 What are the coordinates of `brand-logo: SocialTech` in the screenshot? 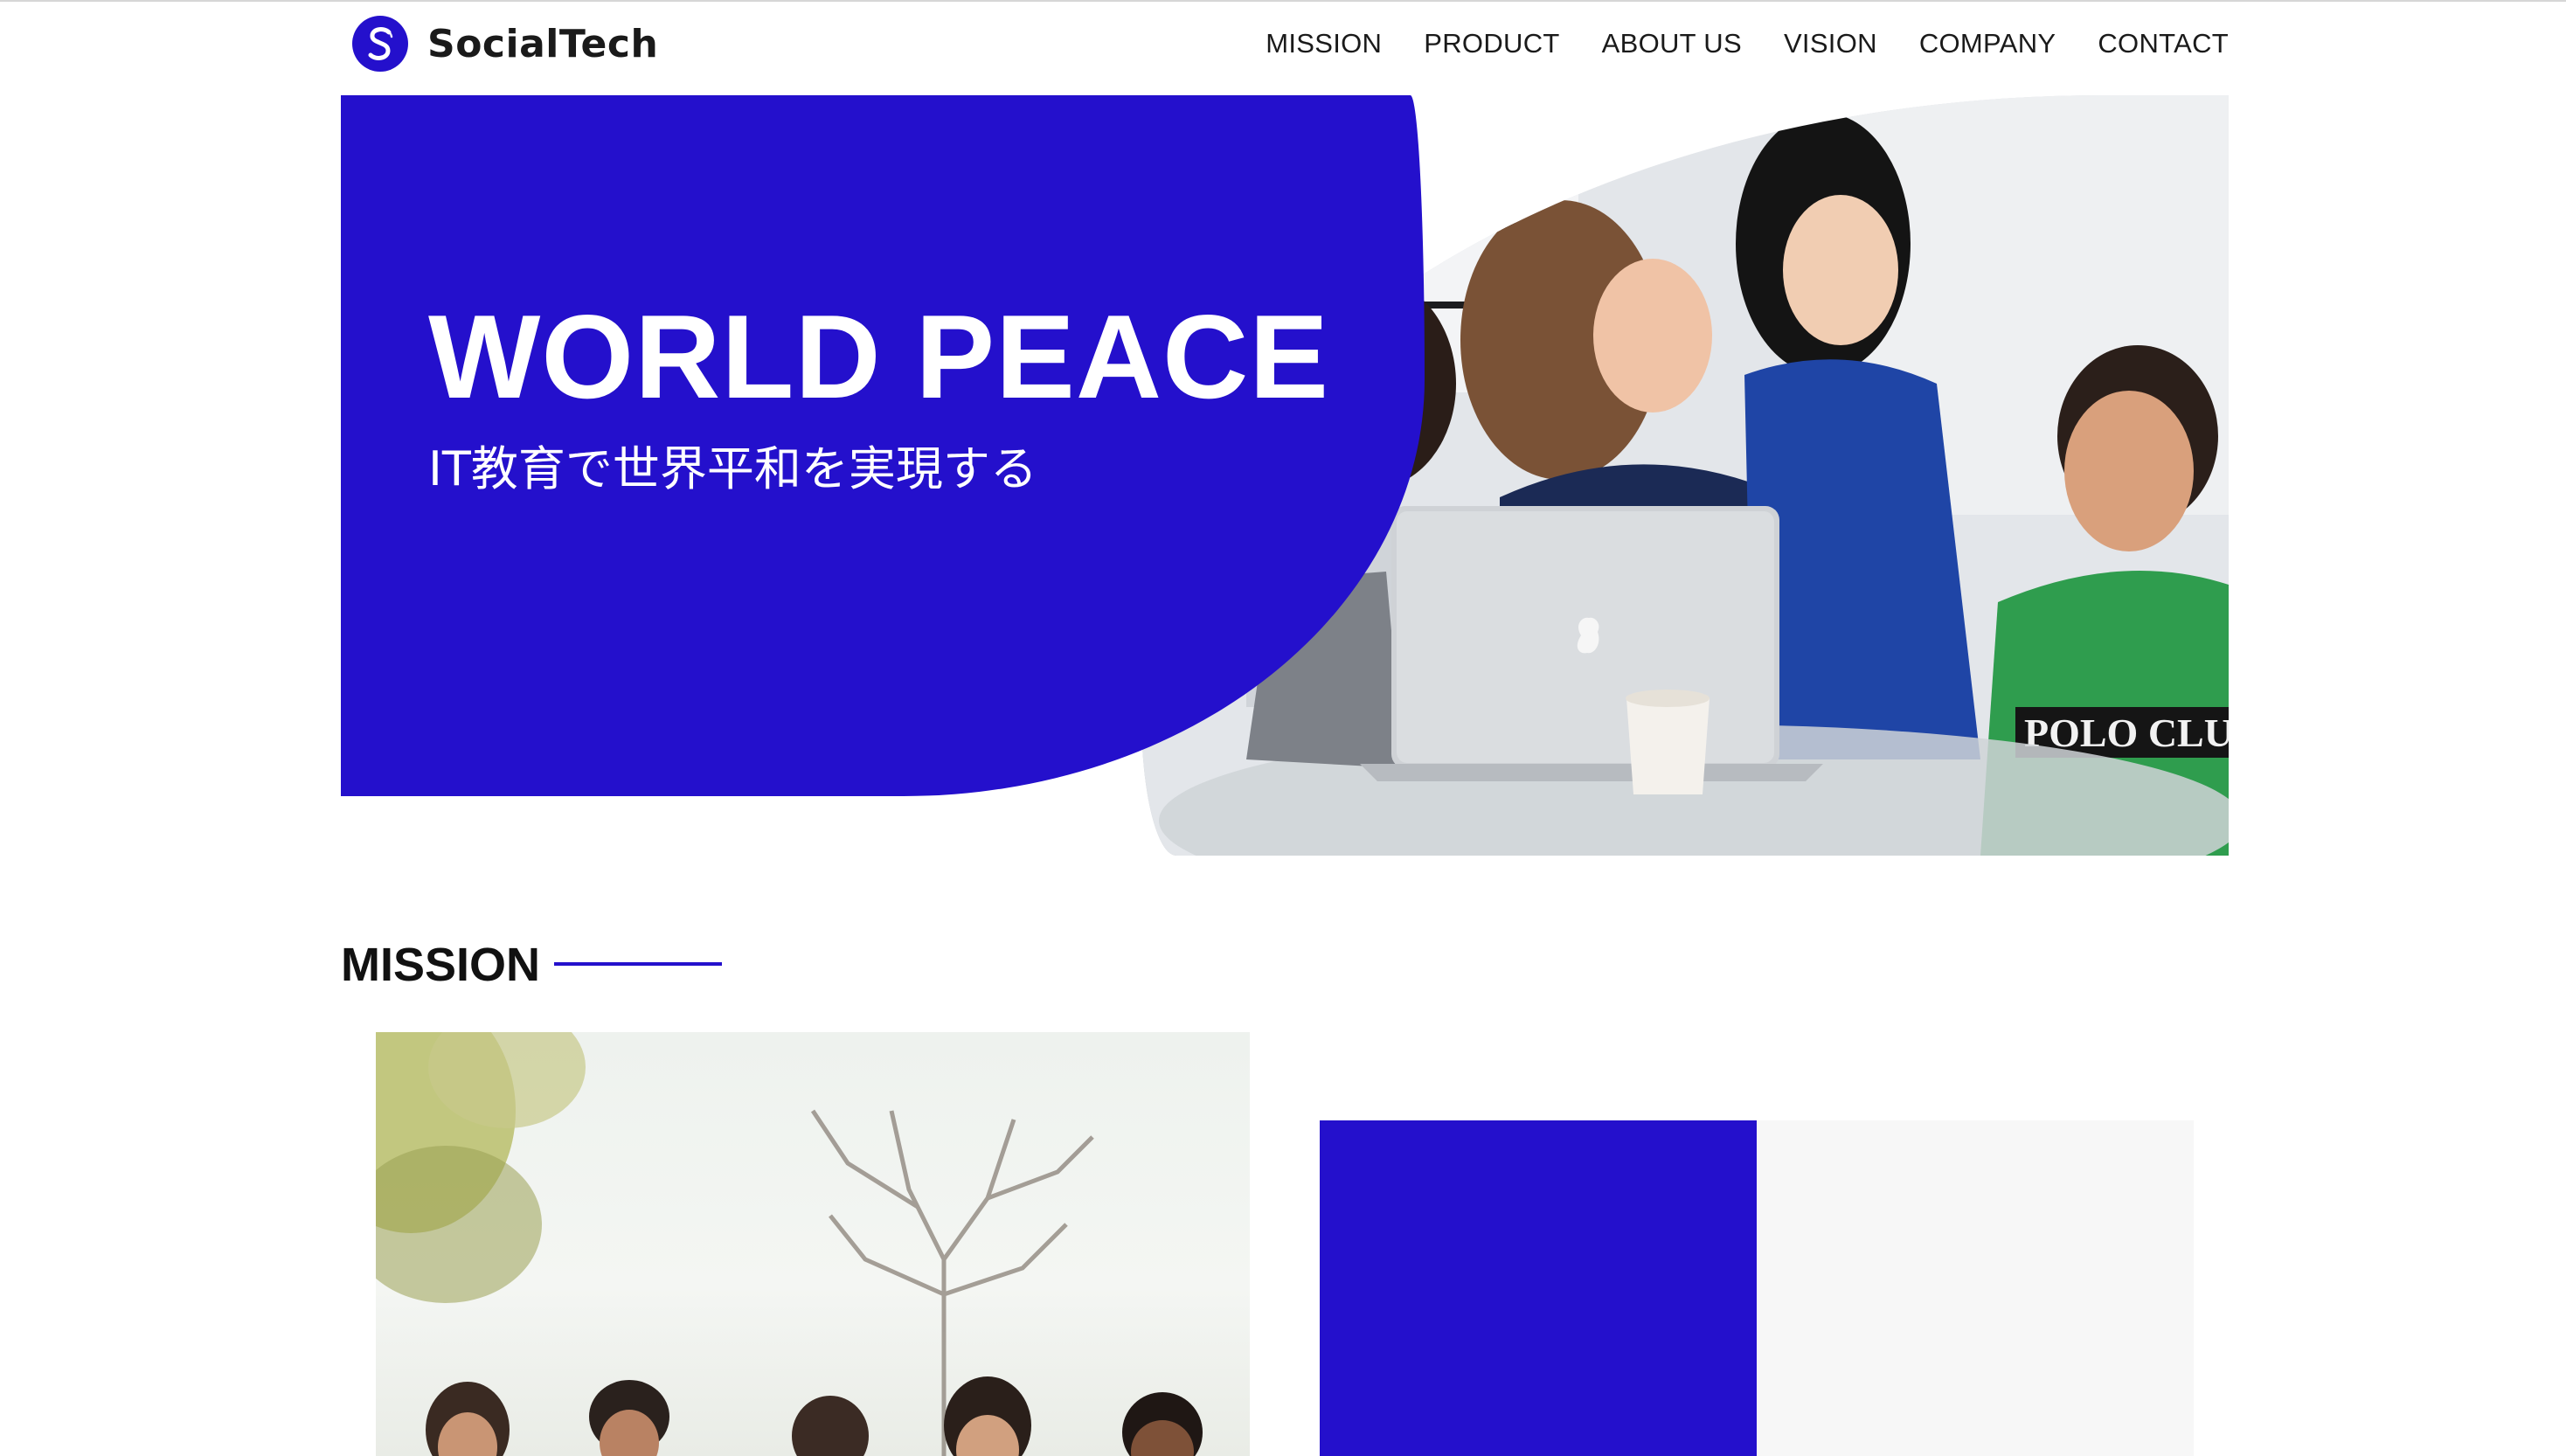 It's located at (505, 44).